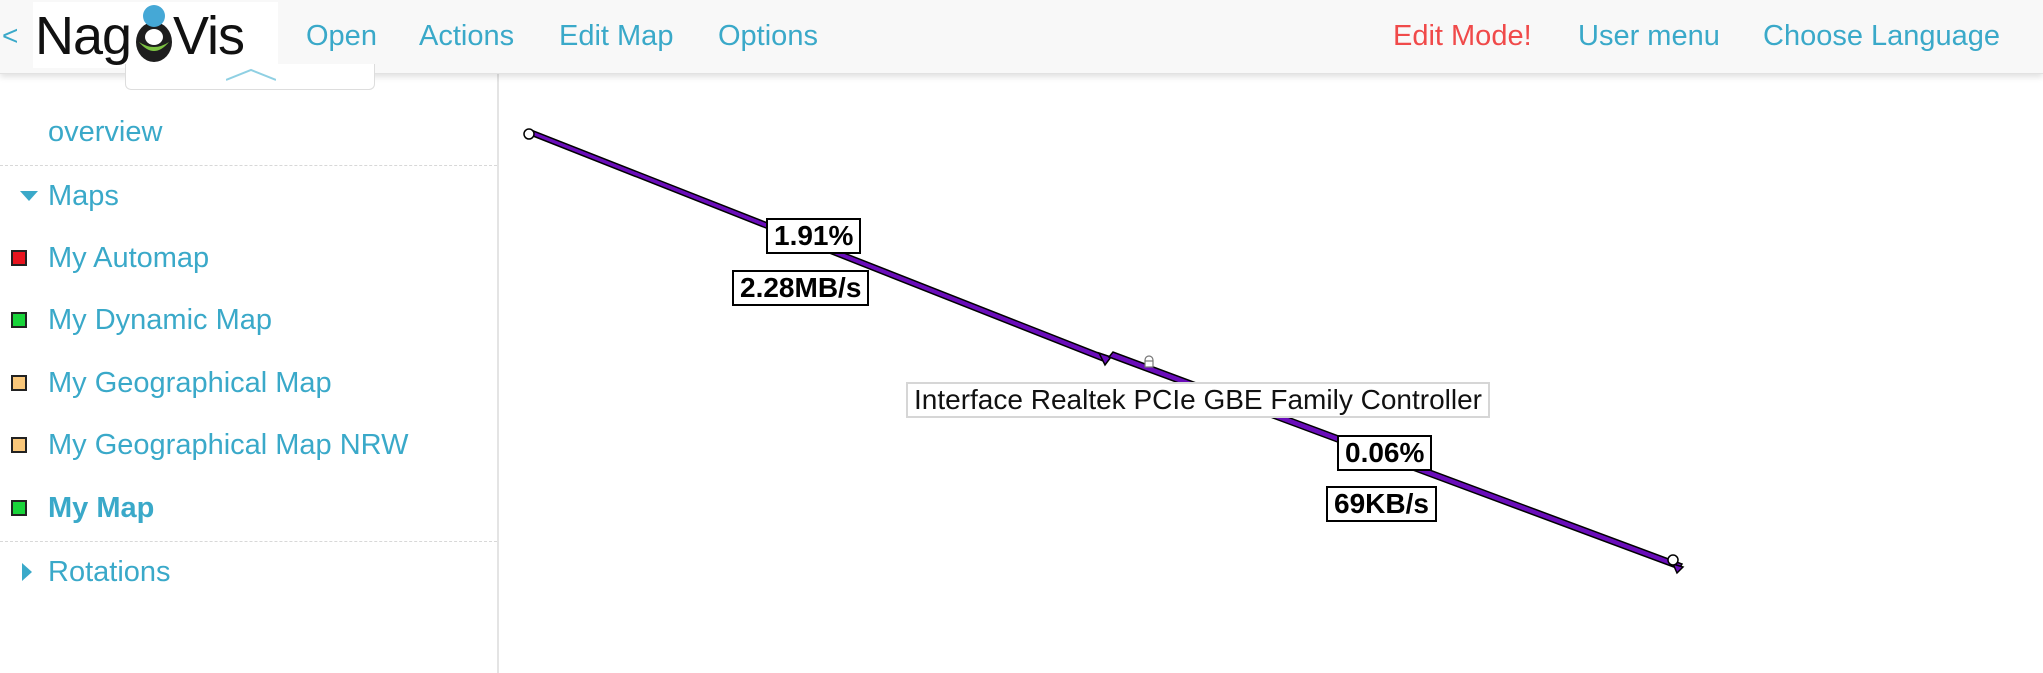  I want to click on sidebar-item-label: My Map, so click(101, 508).